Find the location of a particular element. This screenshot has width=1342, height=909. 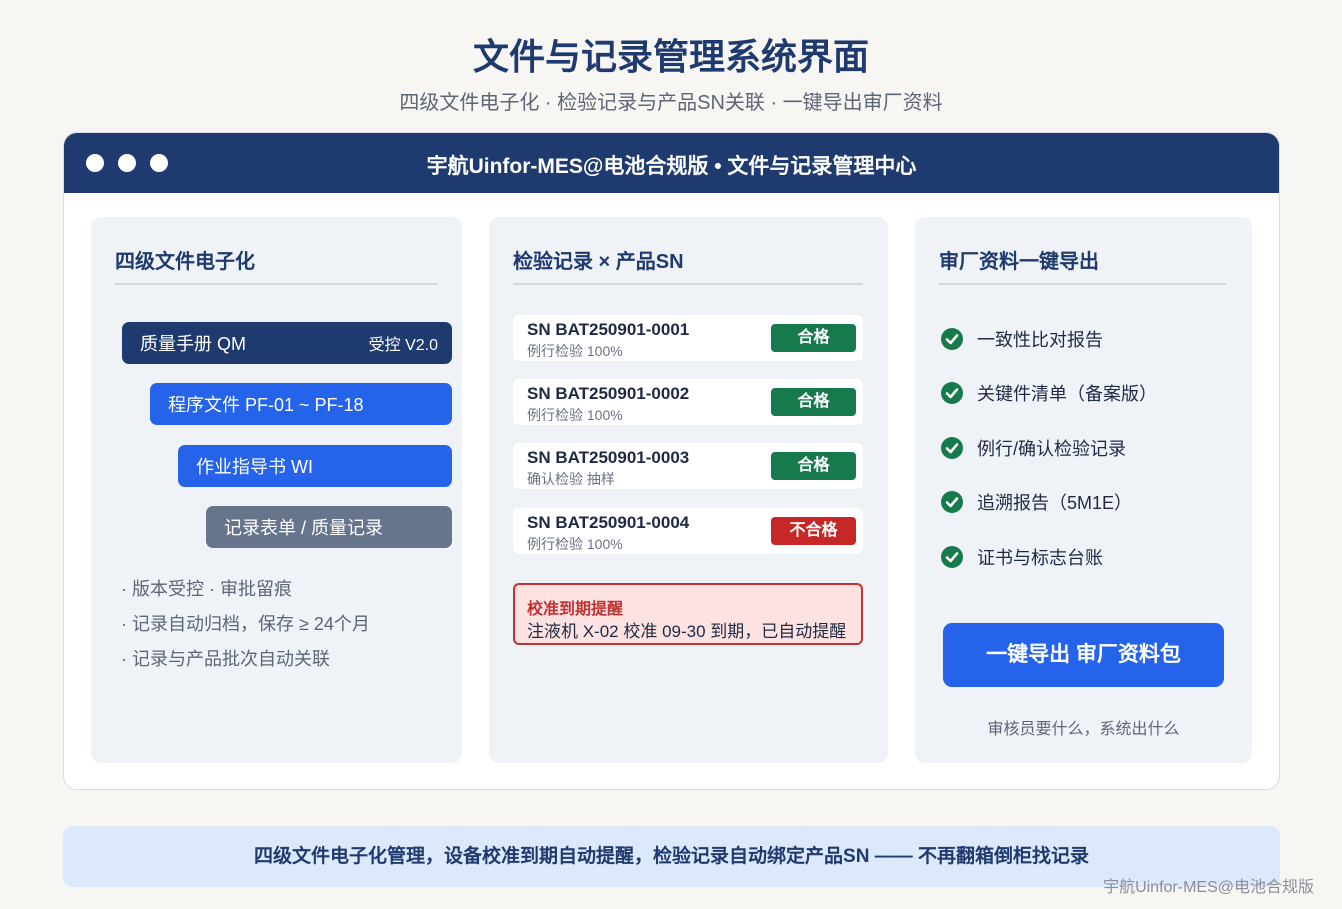

record-row: SN BAT250901-0002 例行检验 100% 合格 is located at coordinates (688, 402).